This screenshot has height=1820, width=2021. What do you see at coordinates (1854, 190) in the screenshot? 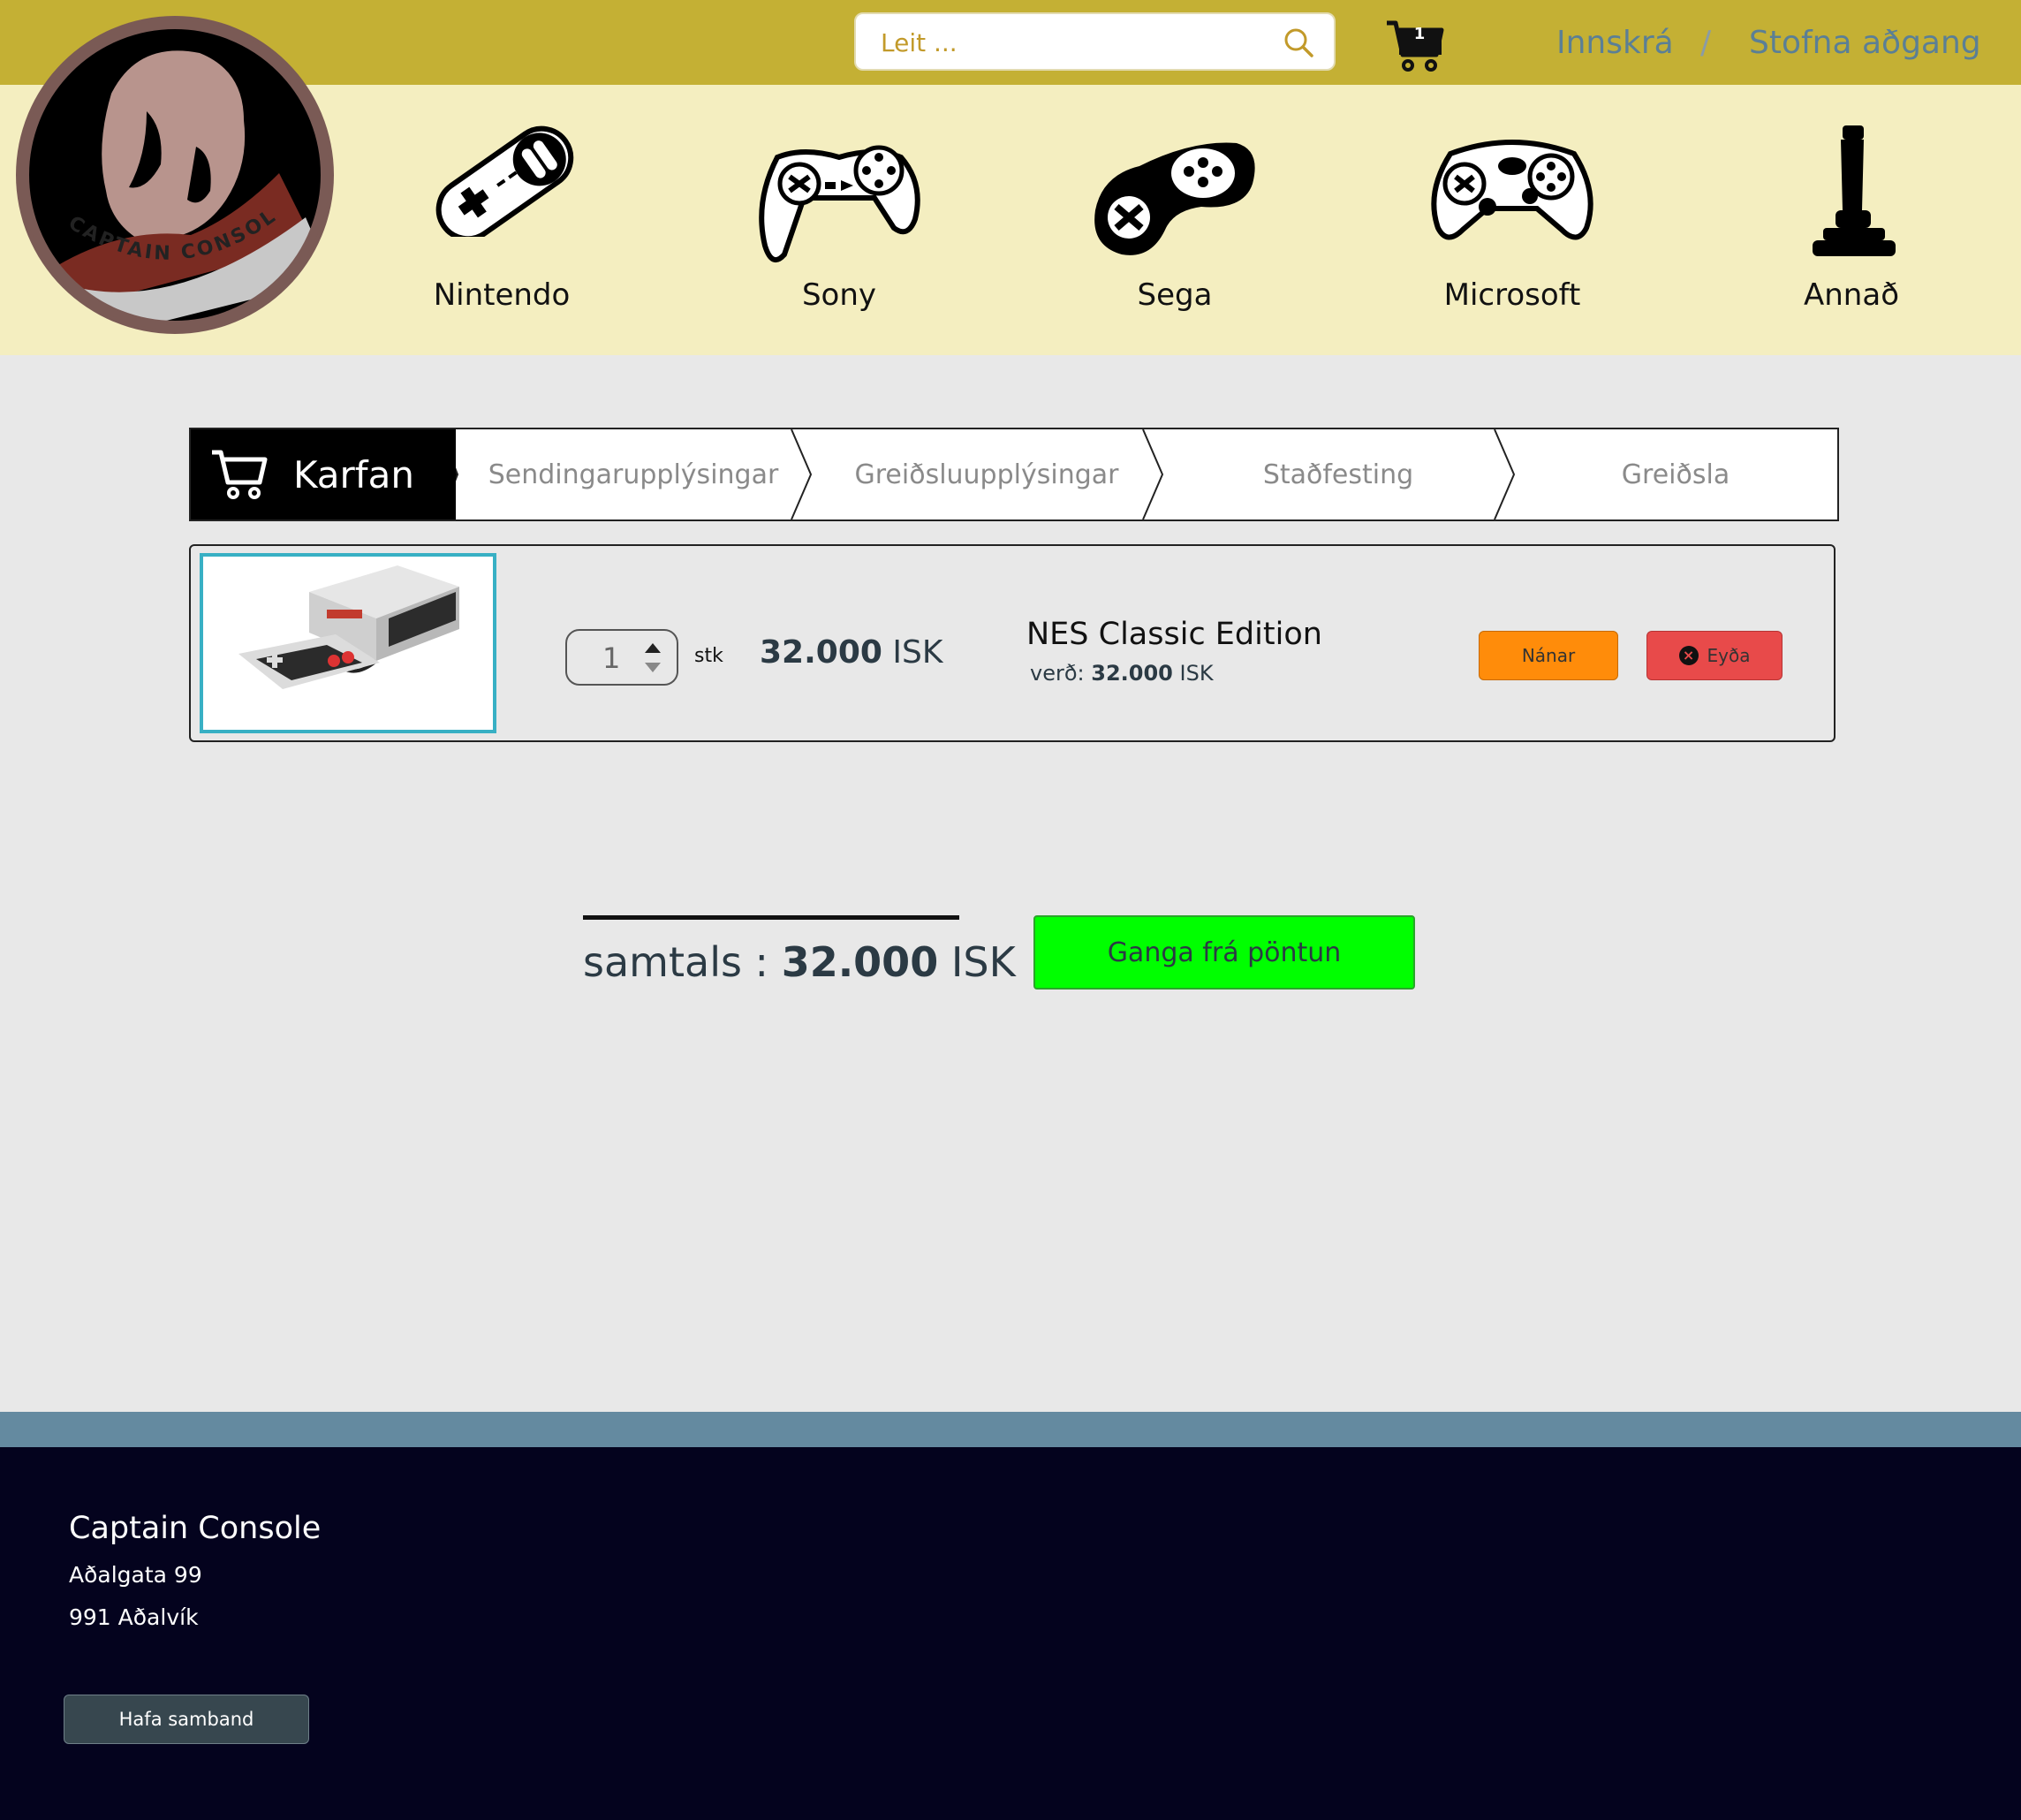
I see `joystick-icon` at bounding box center [1854, 190].